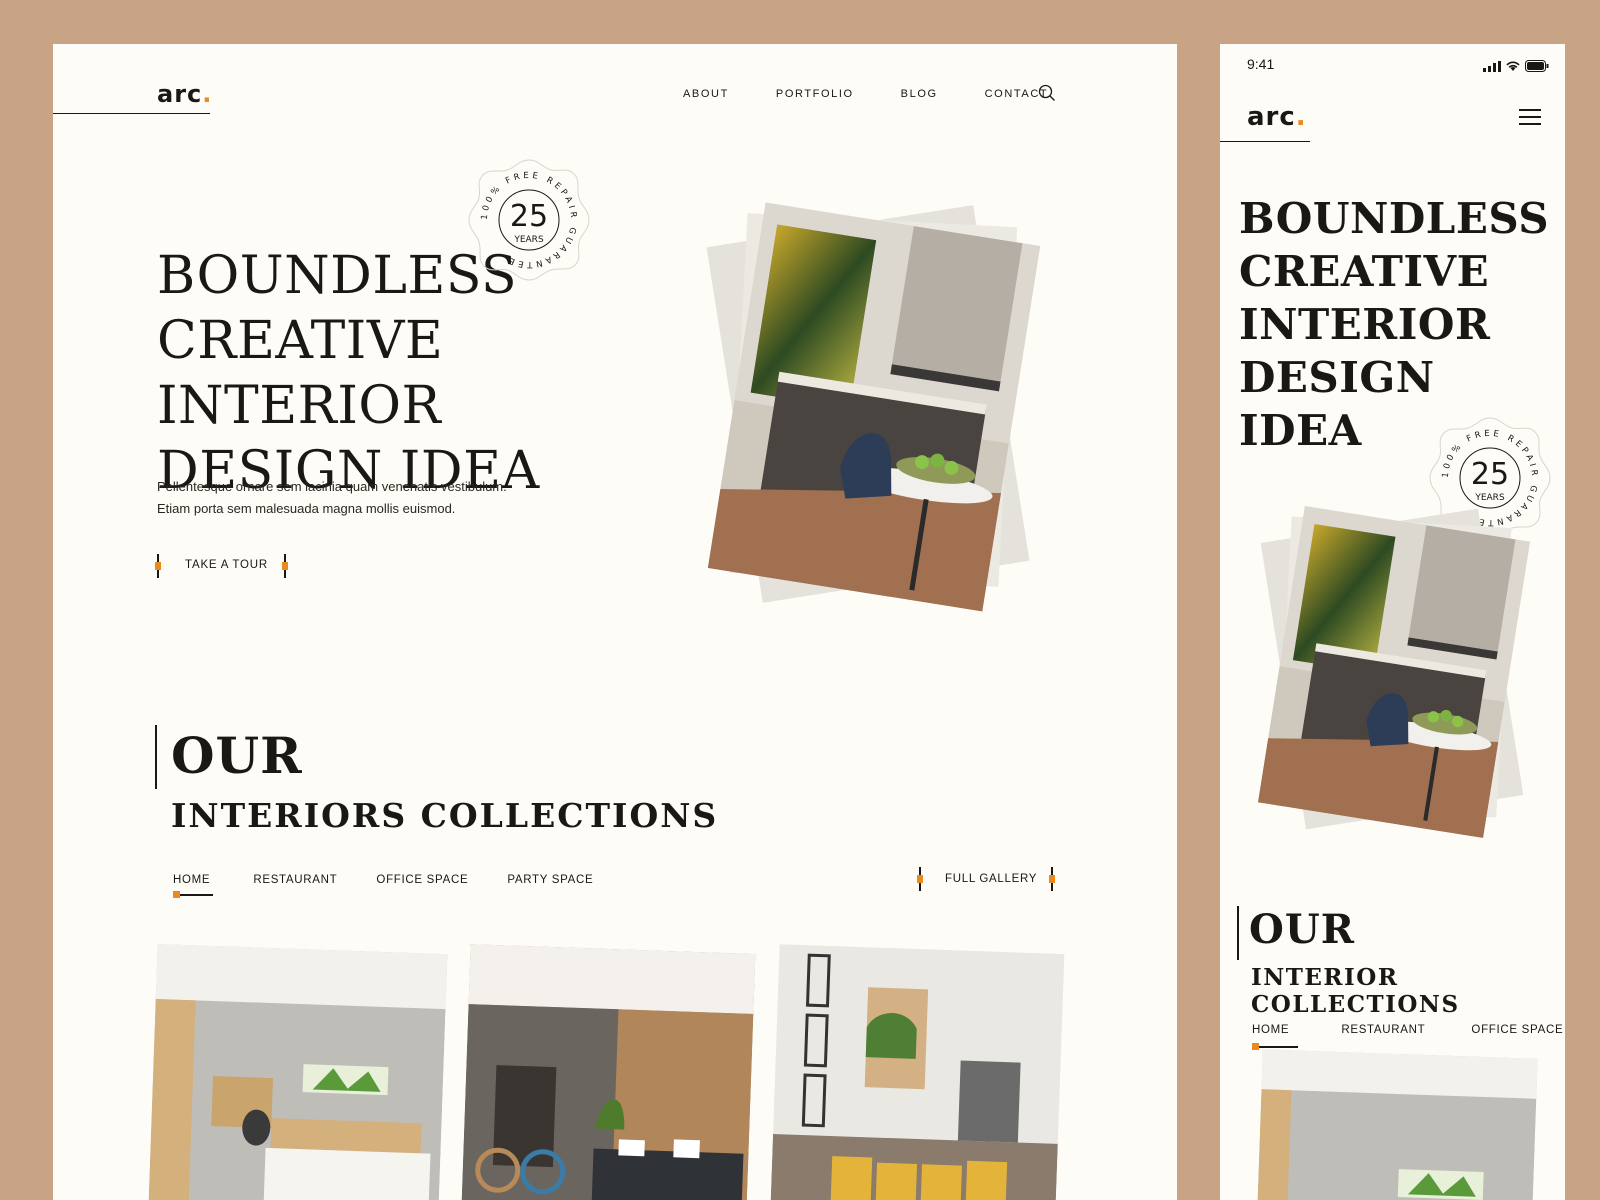 Image resolution: width=1600 pixels, height=1200 pixels. I want to click on tour-left-tick, so click(157, 566).